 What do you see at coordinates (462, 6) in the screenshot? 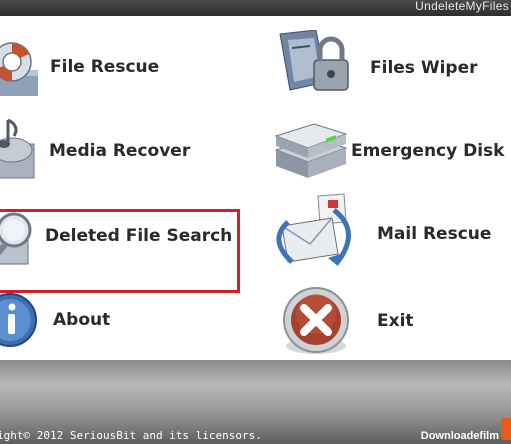
I see `window-title: UndeleteMyFiles` at bounding box center [462, 6].